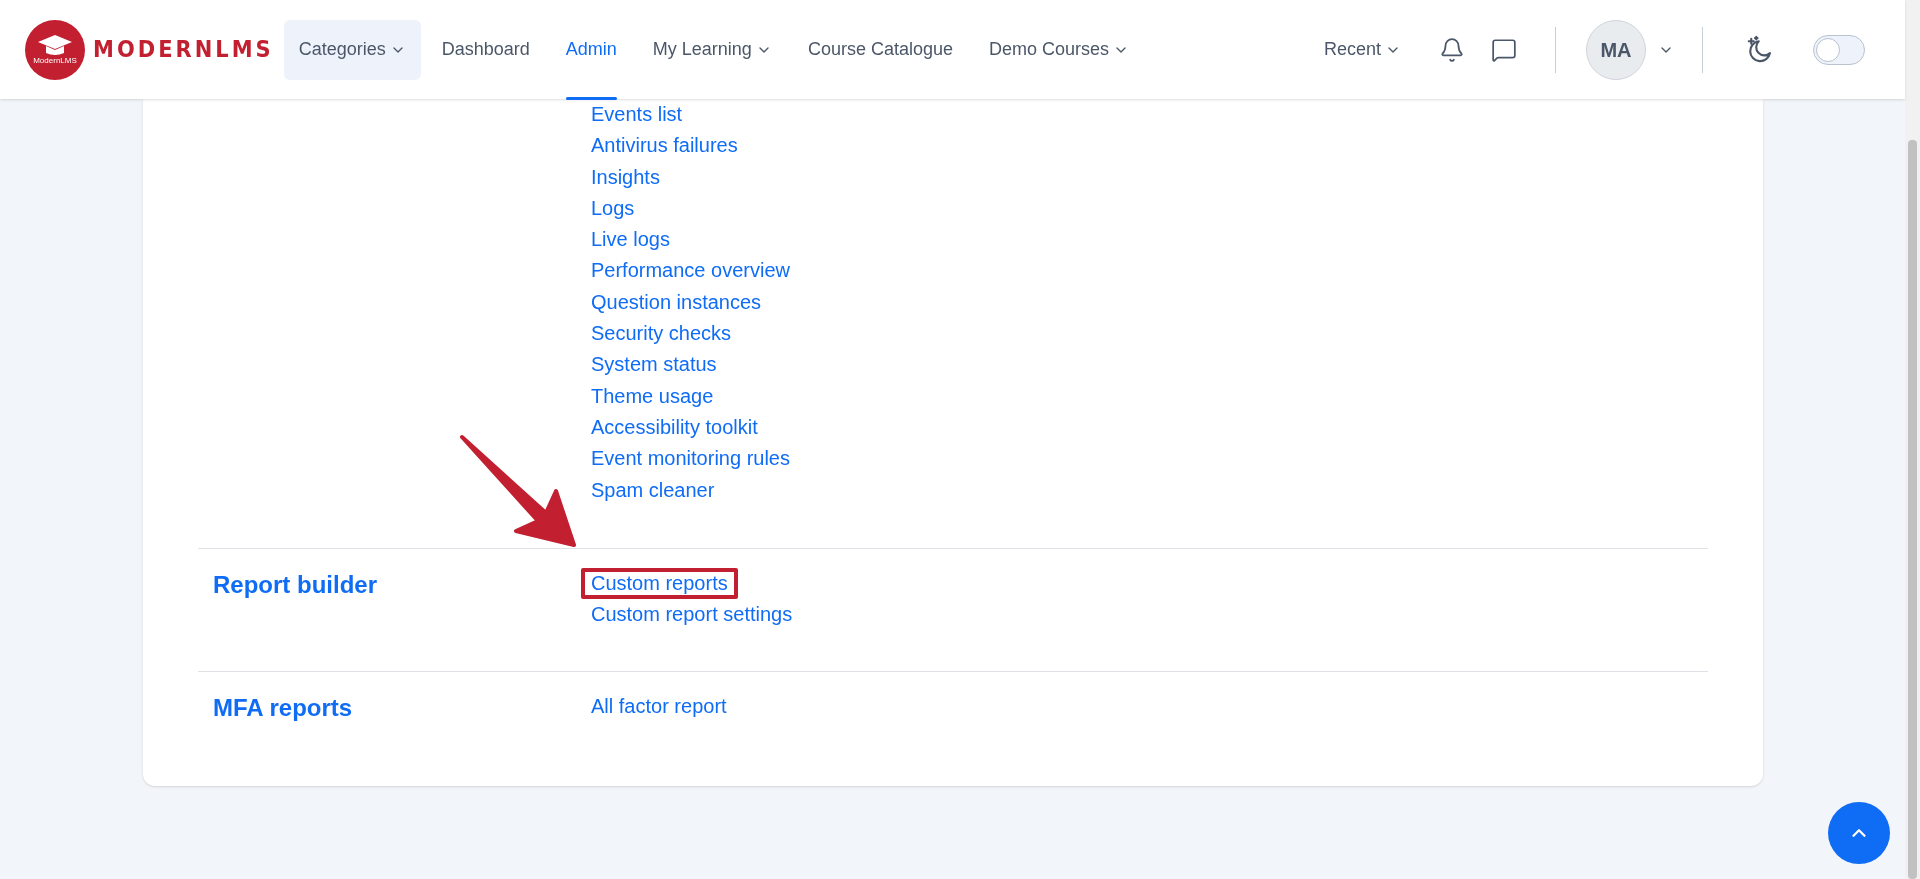 This screenshot has width=1920, height=879. I want to click on nav-item: Dashboard, so click(485, 49).